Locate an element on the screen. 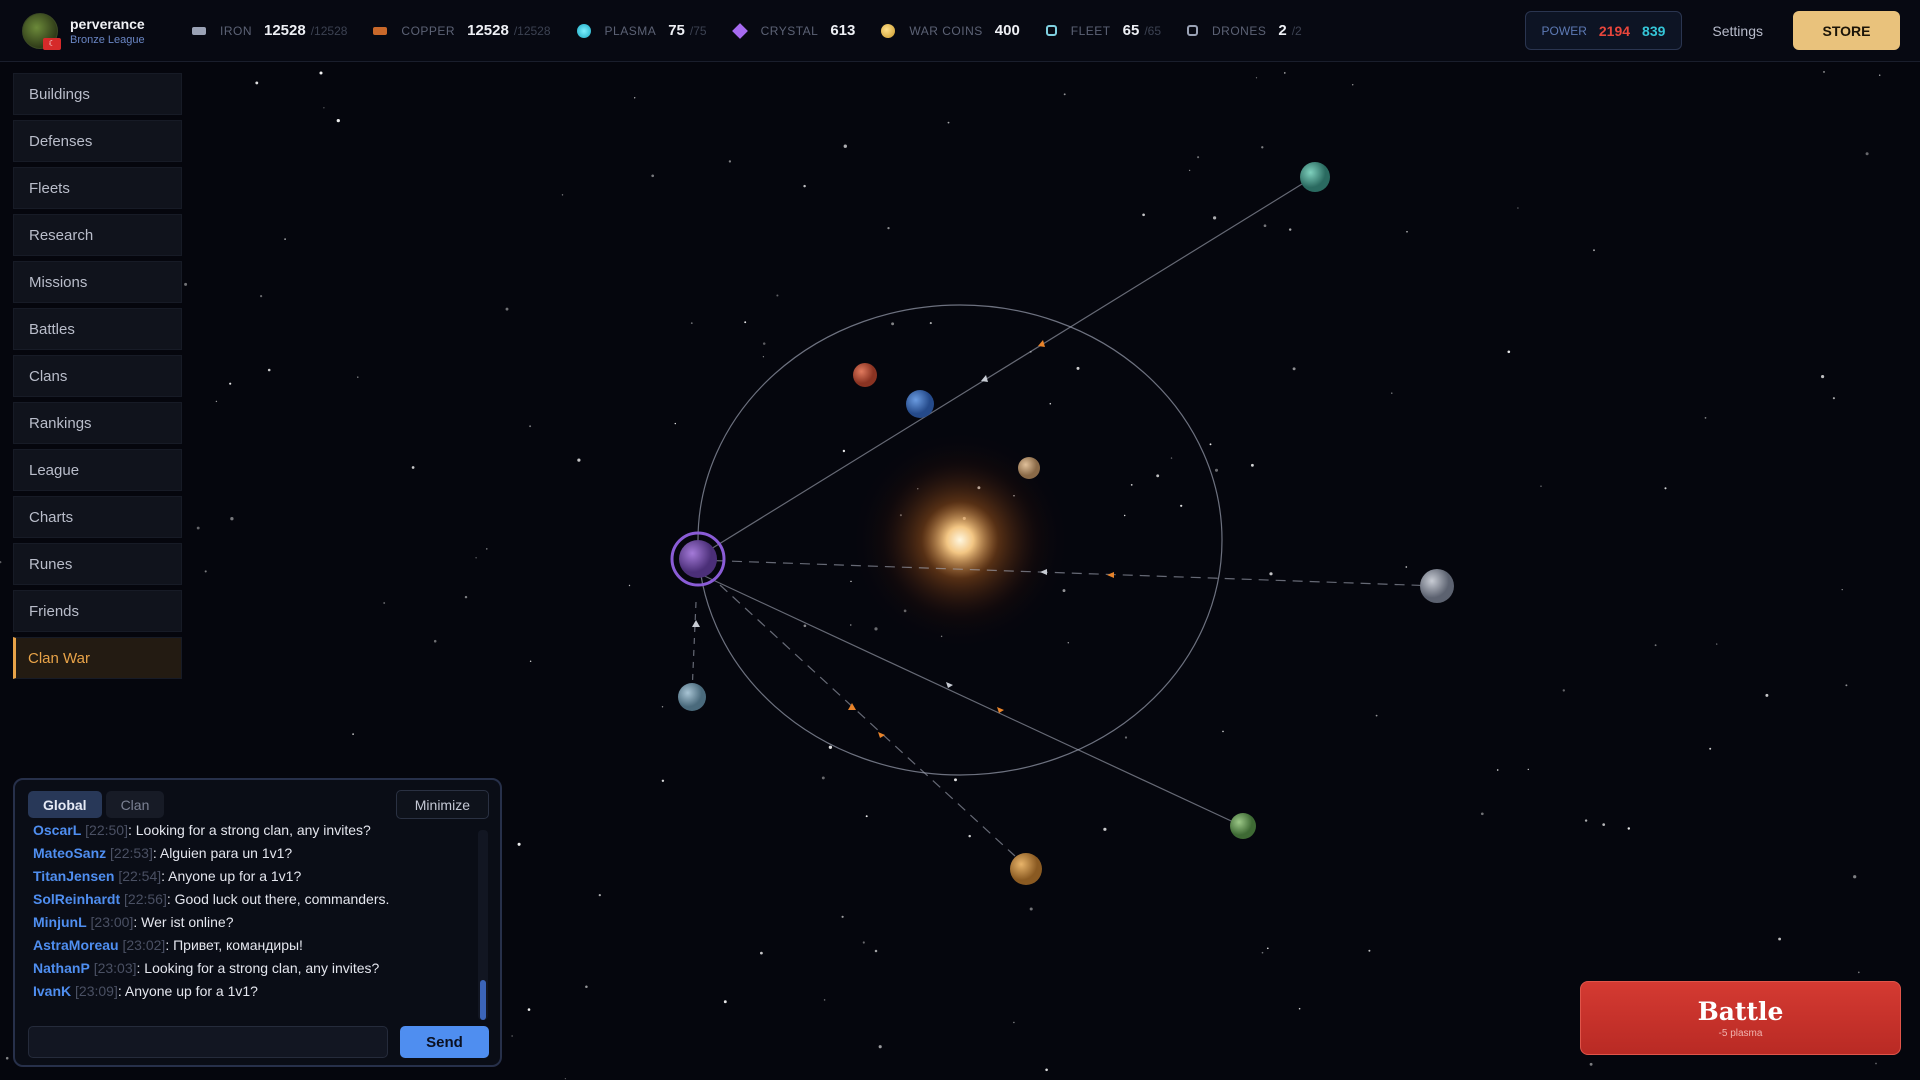 This screenshot has height=1080, width=1920. chat-timestamp: [22:53] is located at coordinates (131, 853).